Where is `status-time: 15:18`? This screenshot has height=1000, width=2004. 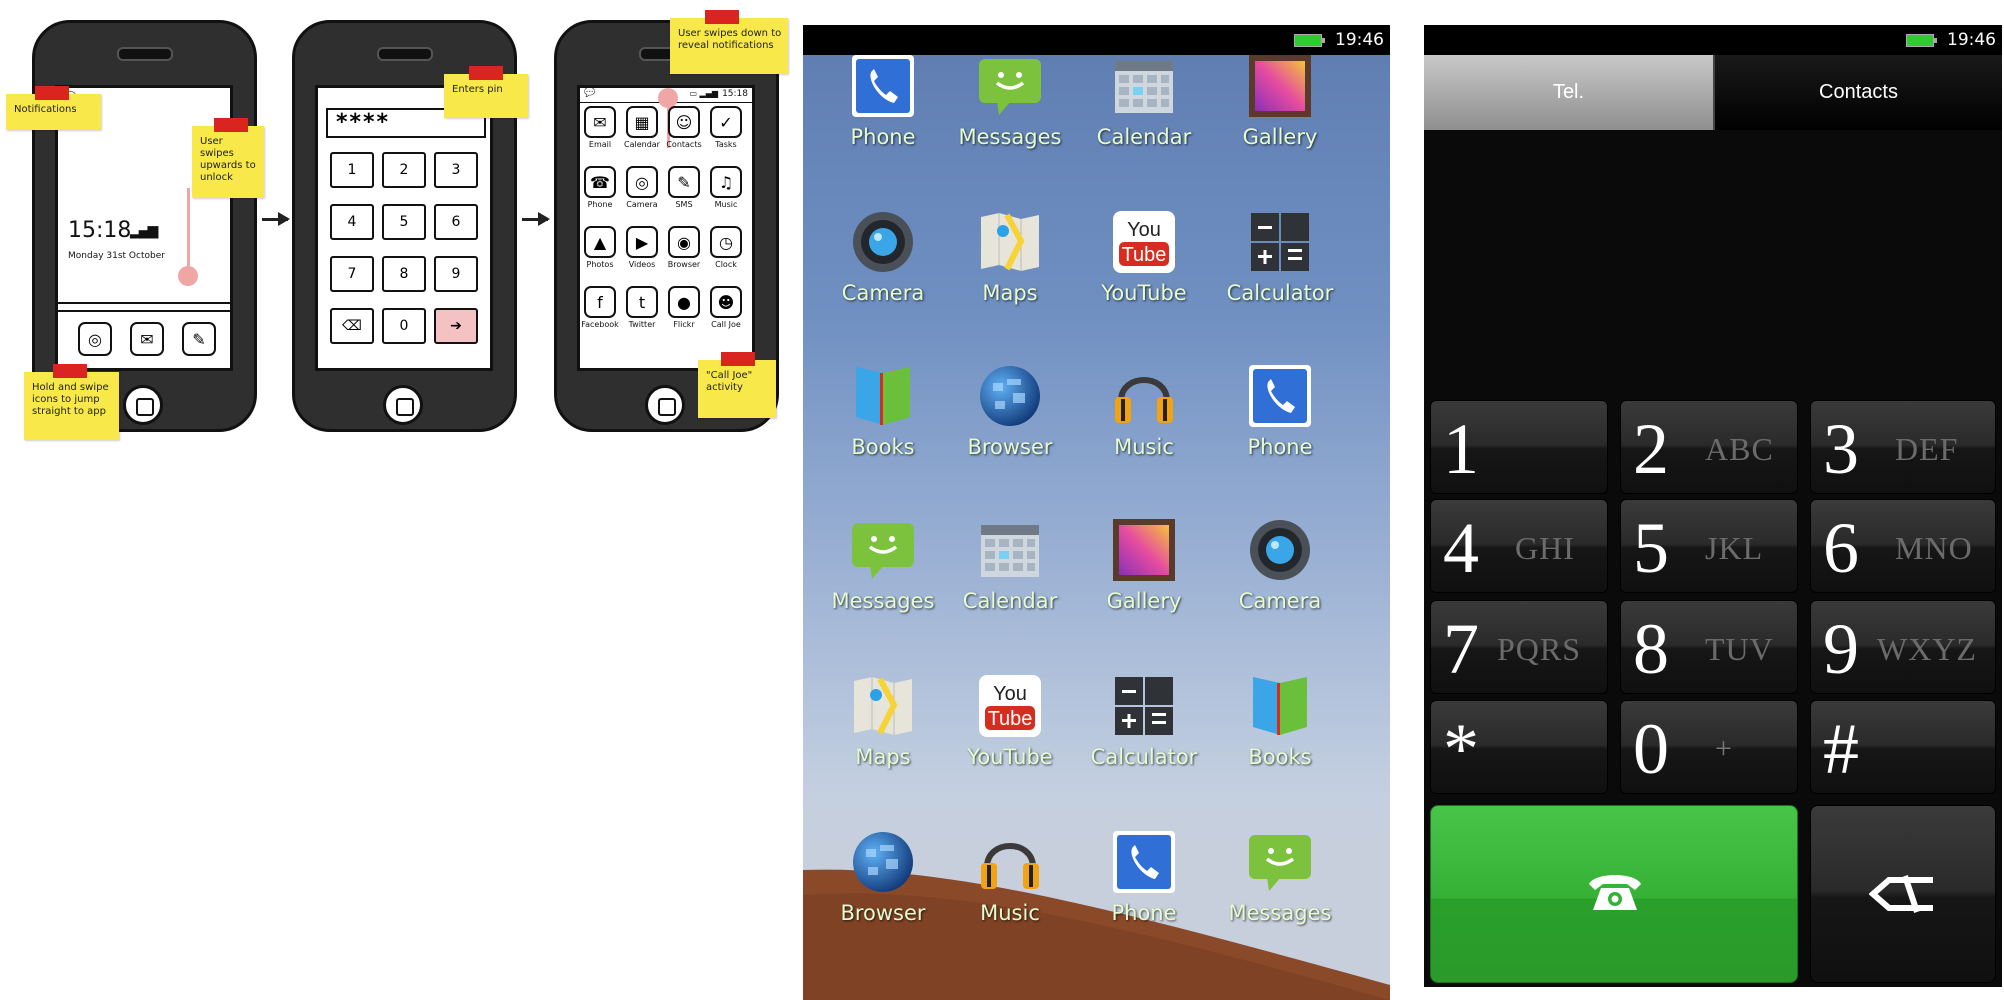 status-time: 15:18 is located at coordinates (735, 94).